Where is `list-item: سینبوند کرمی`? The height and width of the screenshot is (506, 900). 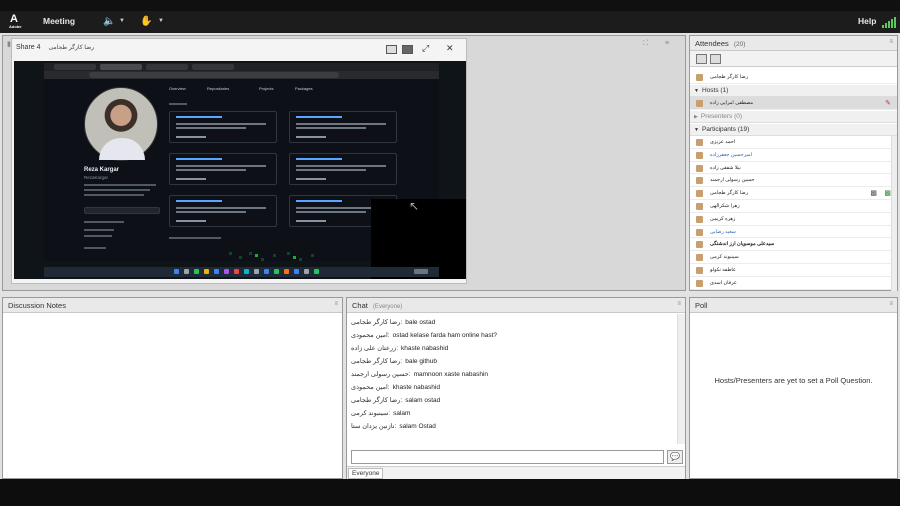 list-item: سینبوند کرمی is located at coordinates (793, 257).